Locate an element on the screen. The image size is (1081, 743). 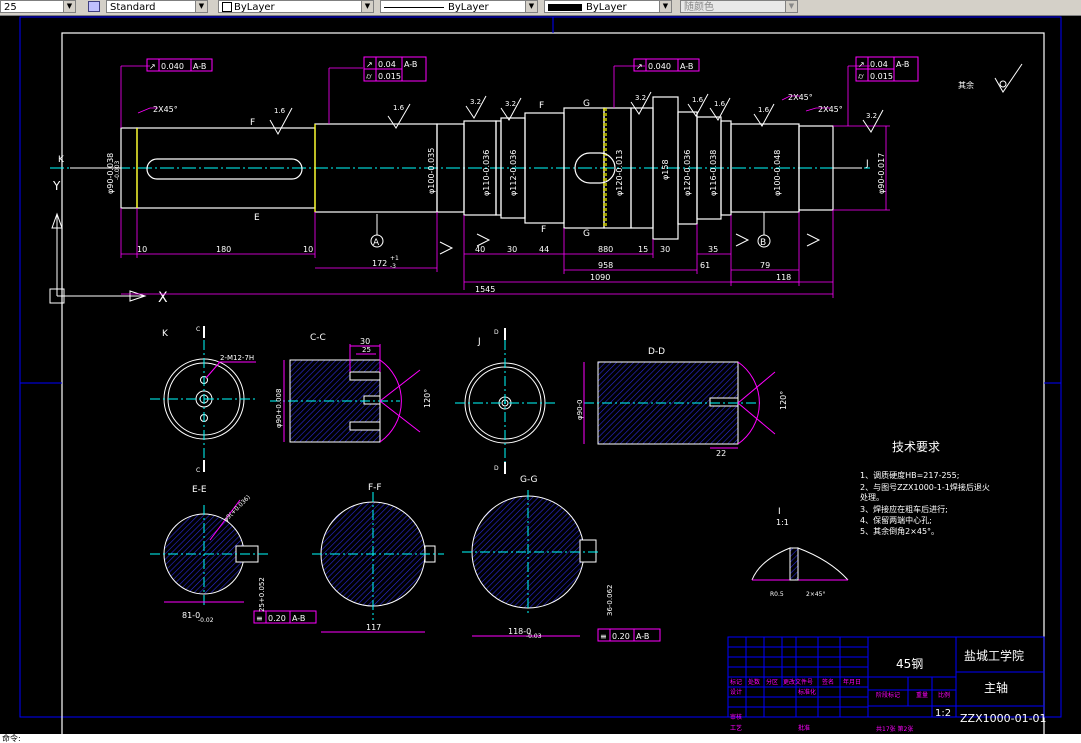
dim-text: 25 is located at coordinates (366, 350).